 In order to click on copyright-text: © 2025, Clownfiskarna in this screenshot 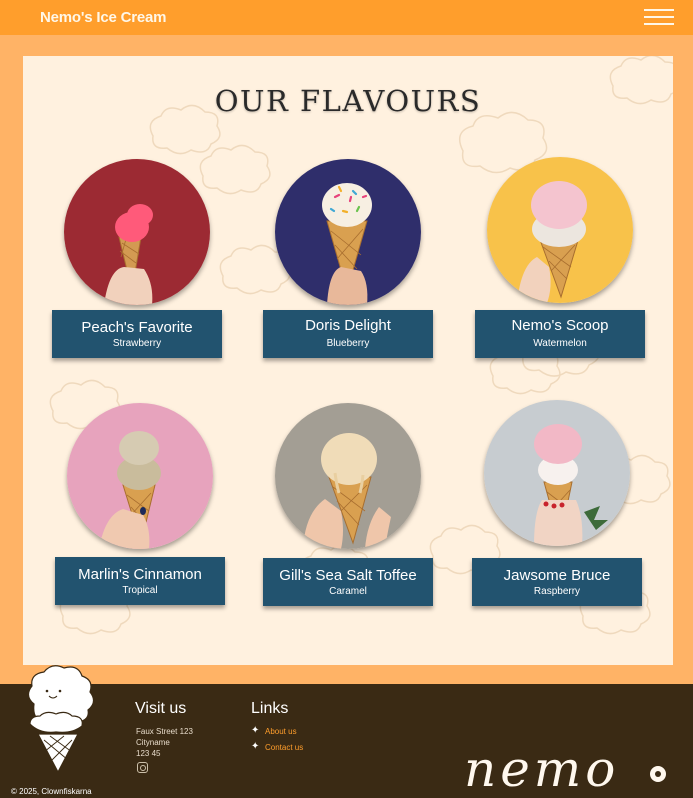, I will do `click(51, 791)`.